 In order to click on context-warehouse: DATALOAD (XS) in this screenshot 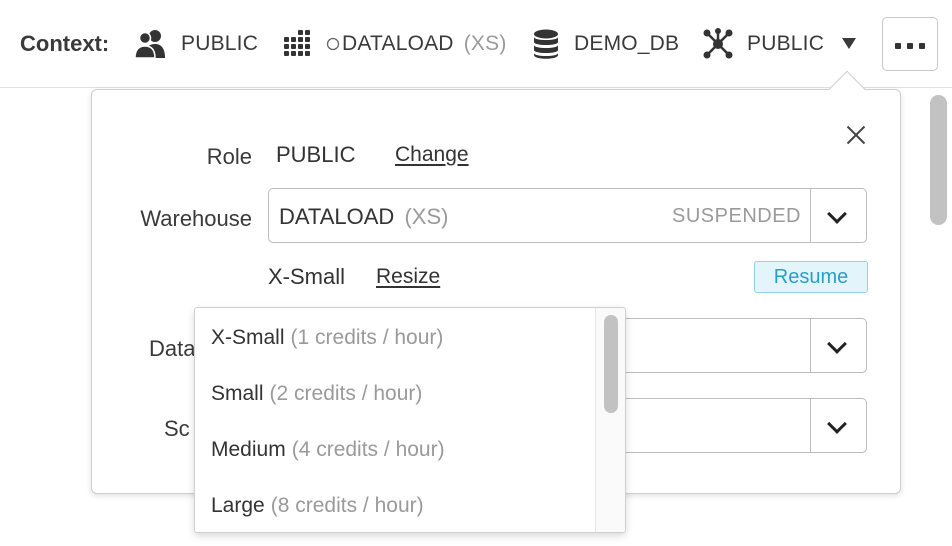, I will do `click(424, 44)`.